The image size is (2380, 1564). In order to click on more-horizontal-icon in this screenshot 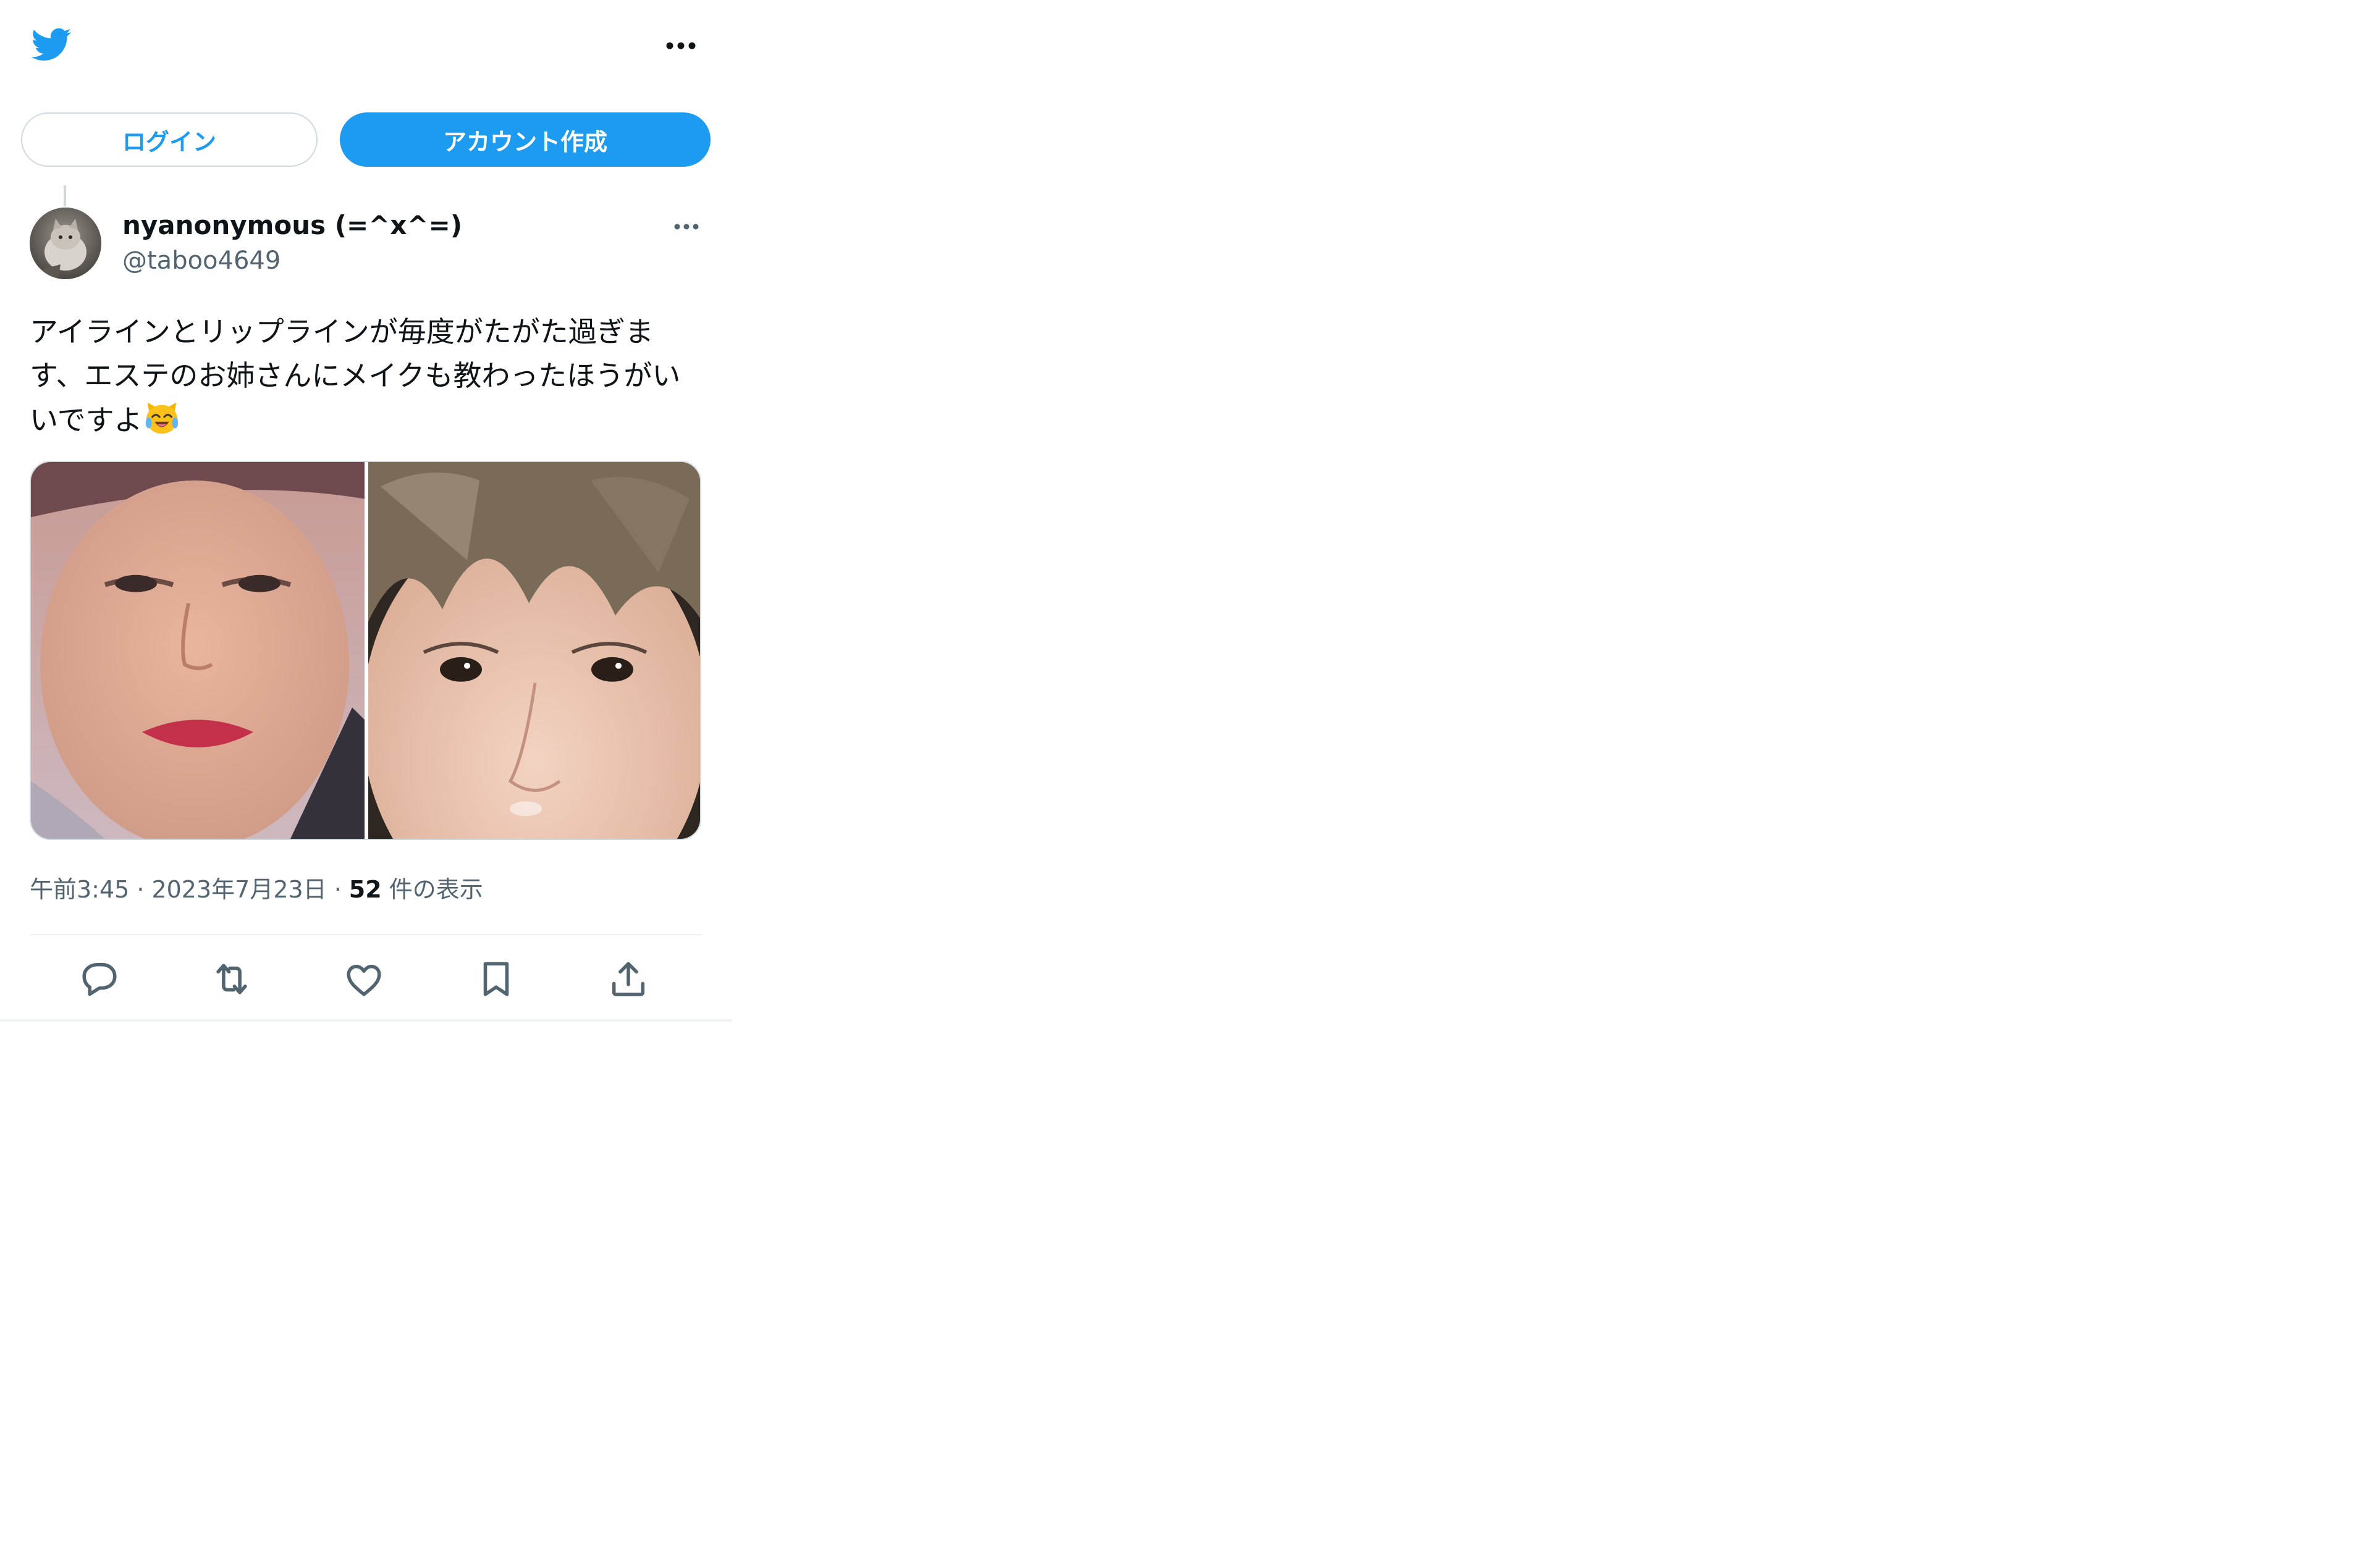, I will do `click(680, 45)`.